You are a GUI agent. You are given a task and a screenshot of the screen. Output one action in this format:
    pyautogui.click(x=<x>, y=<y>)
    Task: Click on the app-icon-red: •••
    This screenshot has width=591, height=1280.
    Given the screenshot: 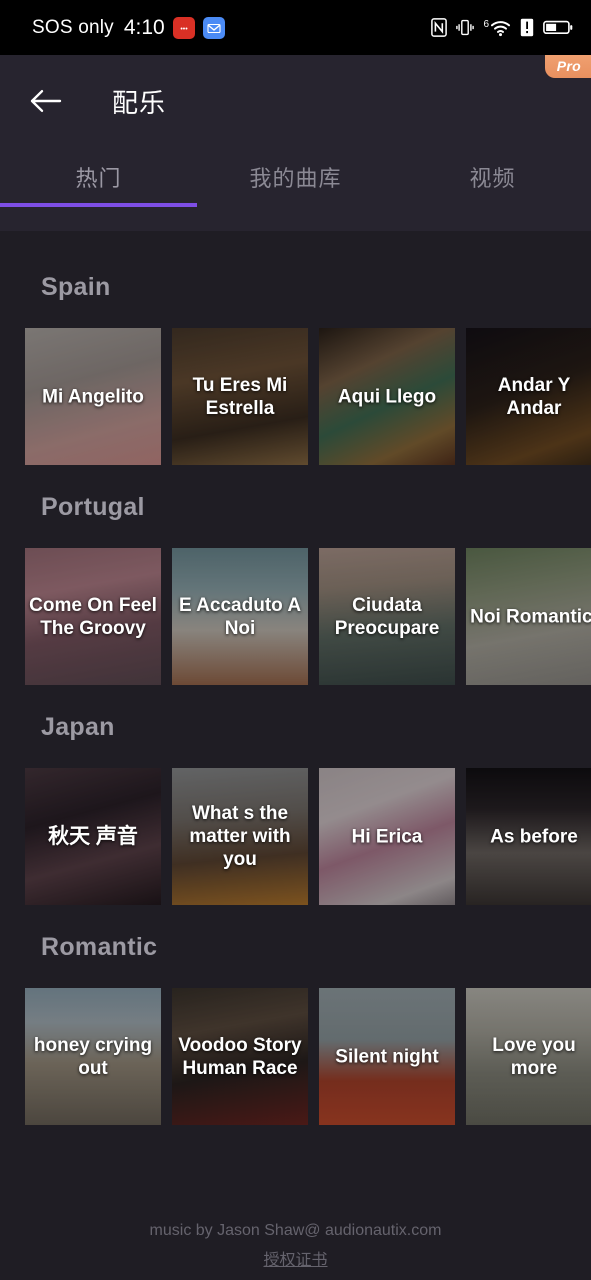 What is the action you would take?
    pyautogui.click(x=183, y=27)
    